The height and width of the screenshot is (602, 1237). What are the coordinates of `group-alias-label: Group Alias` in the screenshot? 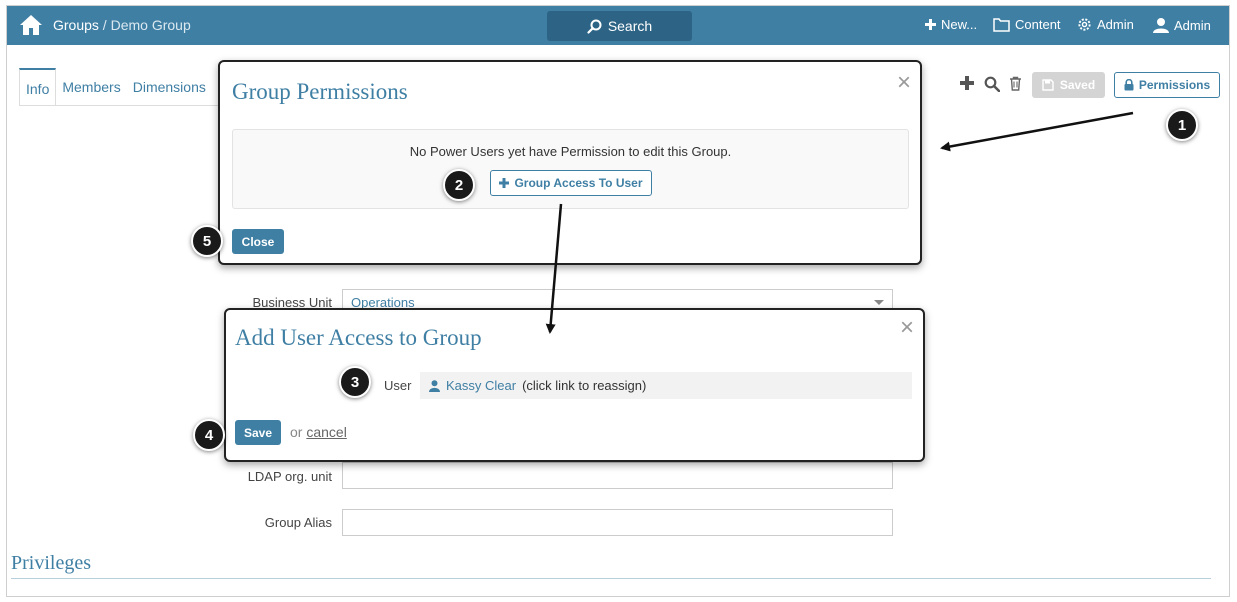 It's located at (298, 522).